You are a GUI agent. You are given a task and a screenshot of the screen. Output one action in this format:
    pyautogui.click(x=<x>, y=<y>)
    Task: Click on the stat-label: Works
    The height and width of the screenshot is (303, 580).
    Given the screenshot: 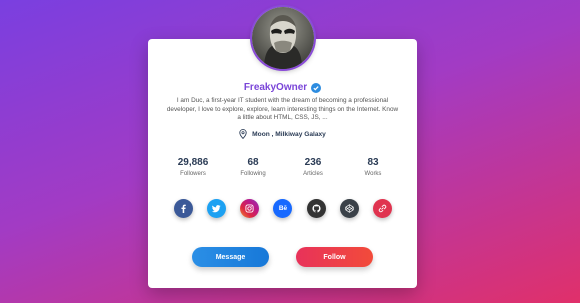 What is the action you would take?
    pyautogui.click(x=373, y=174)
    